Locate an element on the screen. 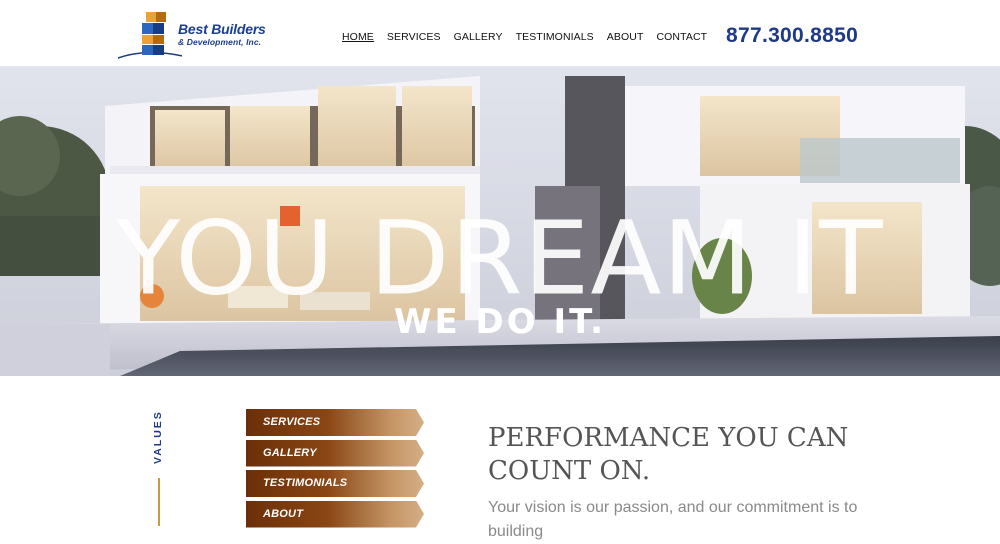 Image resolution: width=1000 pixels, height=544 pixels. phone-number: 877.300.8850 is located at coordinates (792, 36).